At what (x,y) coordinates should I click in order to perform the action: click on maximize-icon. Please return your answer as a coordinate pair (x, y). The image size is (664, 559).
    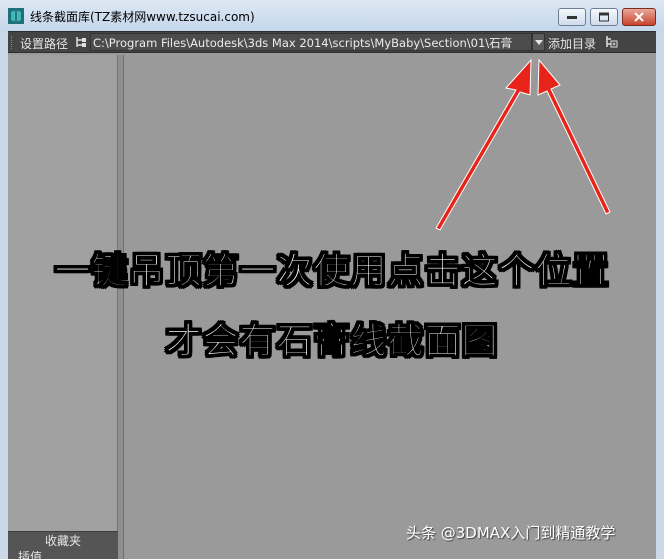
    Looking at the image, I should click on (604, 17).